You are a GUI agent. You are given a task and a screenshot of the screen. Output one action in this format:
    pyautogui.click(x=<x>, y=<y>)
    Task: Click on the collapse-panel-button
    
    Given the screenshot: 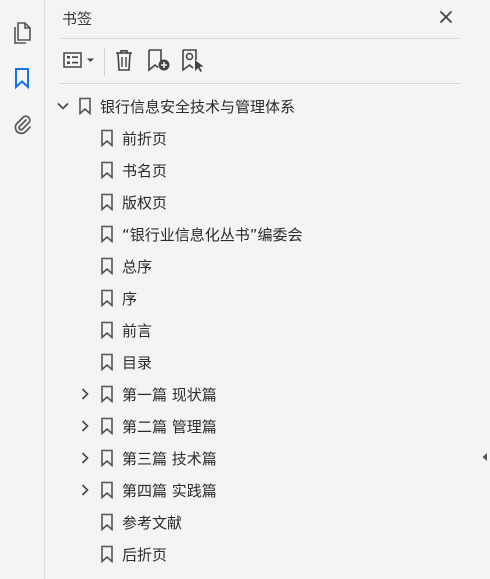 What is the action you would take?
    pyautogui.click(x=485, y=456)
    